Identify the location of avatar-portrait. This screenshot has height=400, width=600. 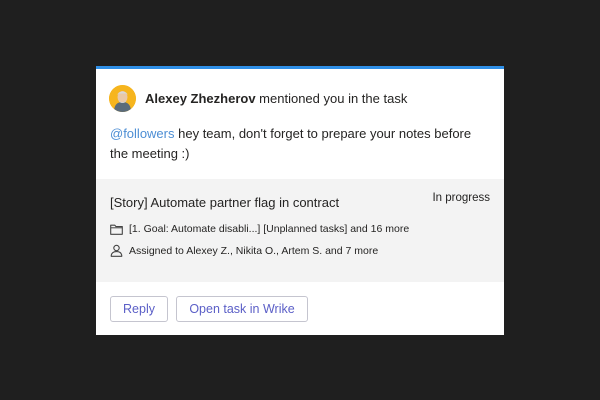
(122, 98).